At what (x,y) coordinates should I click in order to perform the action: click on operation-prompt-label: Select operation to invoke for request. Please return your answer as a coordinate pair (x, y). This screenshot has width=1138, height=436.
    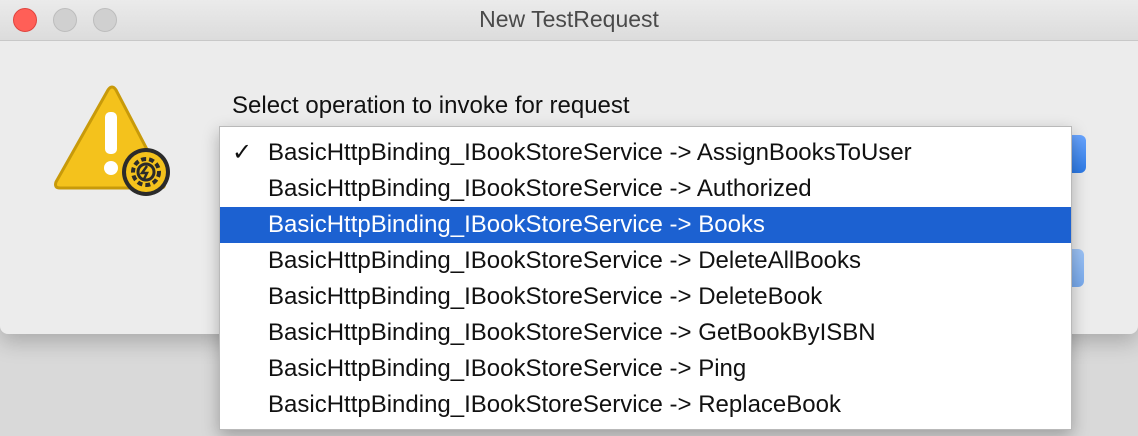
    Looking at the image, I should click on (431, 105).